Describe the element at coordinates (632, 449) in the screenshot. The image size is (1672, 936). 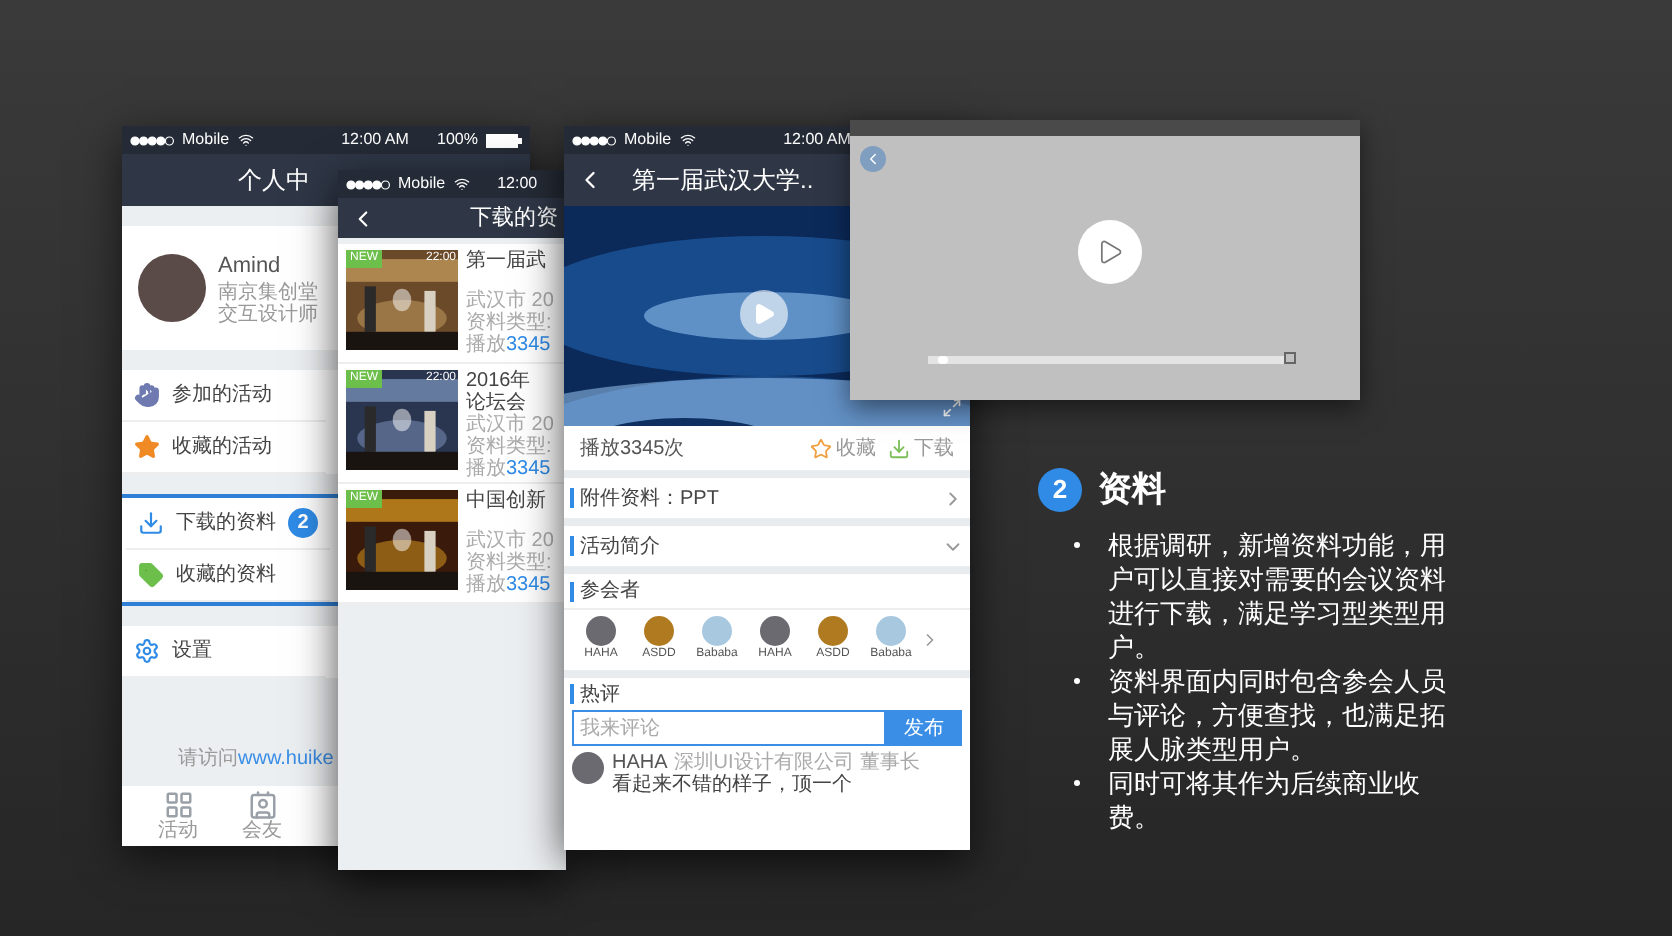
I see `plays-text: 播放3345次` at that location.